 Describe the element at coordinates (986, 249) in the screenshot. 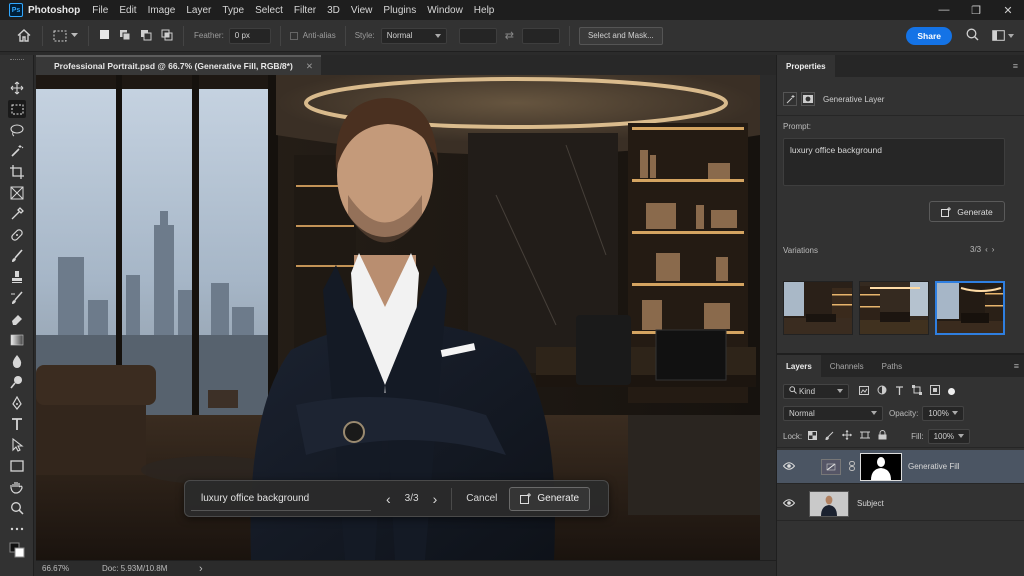

I see `variations-prev-button: ‹` at that location.